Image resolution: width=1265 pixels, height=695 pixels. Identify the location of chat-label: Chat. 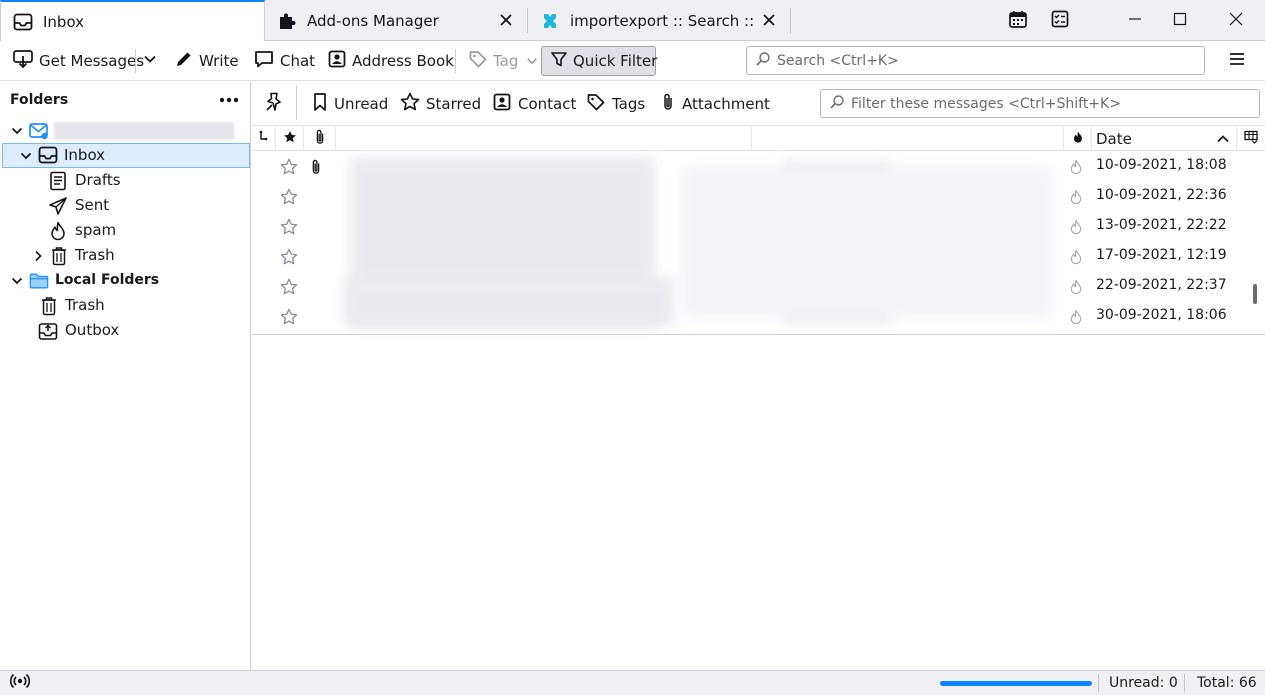
(298, 61).